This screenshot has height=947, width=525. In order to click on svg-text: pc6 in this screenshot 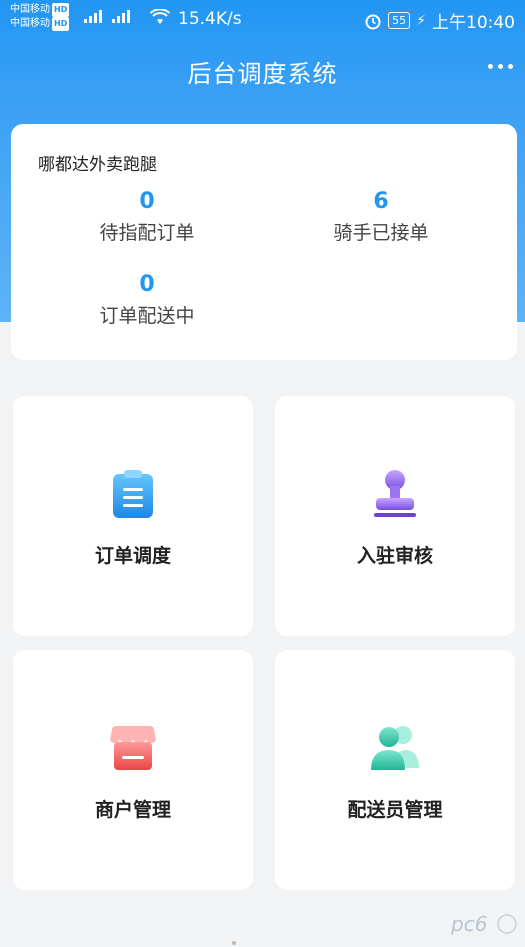, I will do `click(468, 924)`.